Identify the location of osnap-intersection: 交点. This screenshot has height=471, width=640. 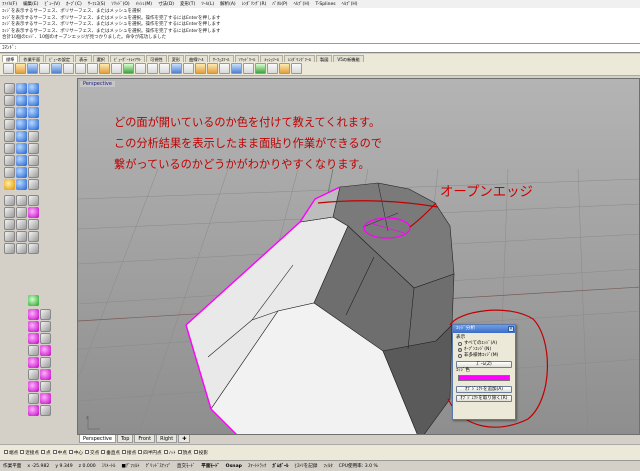
(92, 453).